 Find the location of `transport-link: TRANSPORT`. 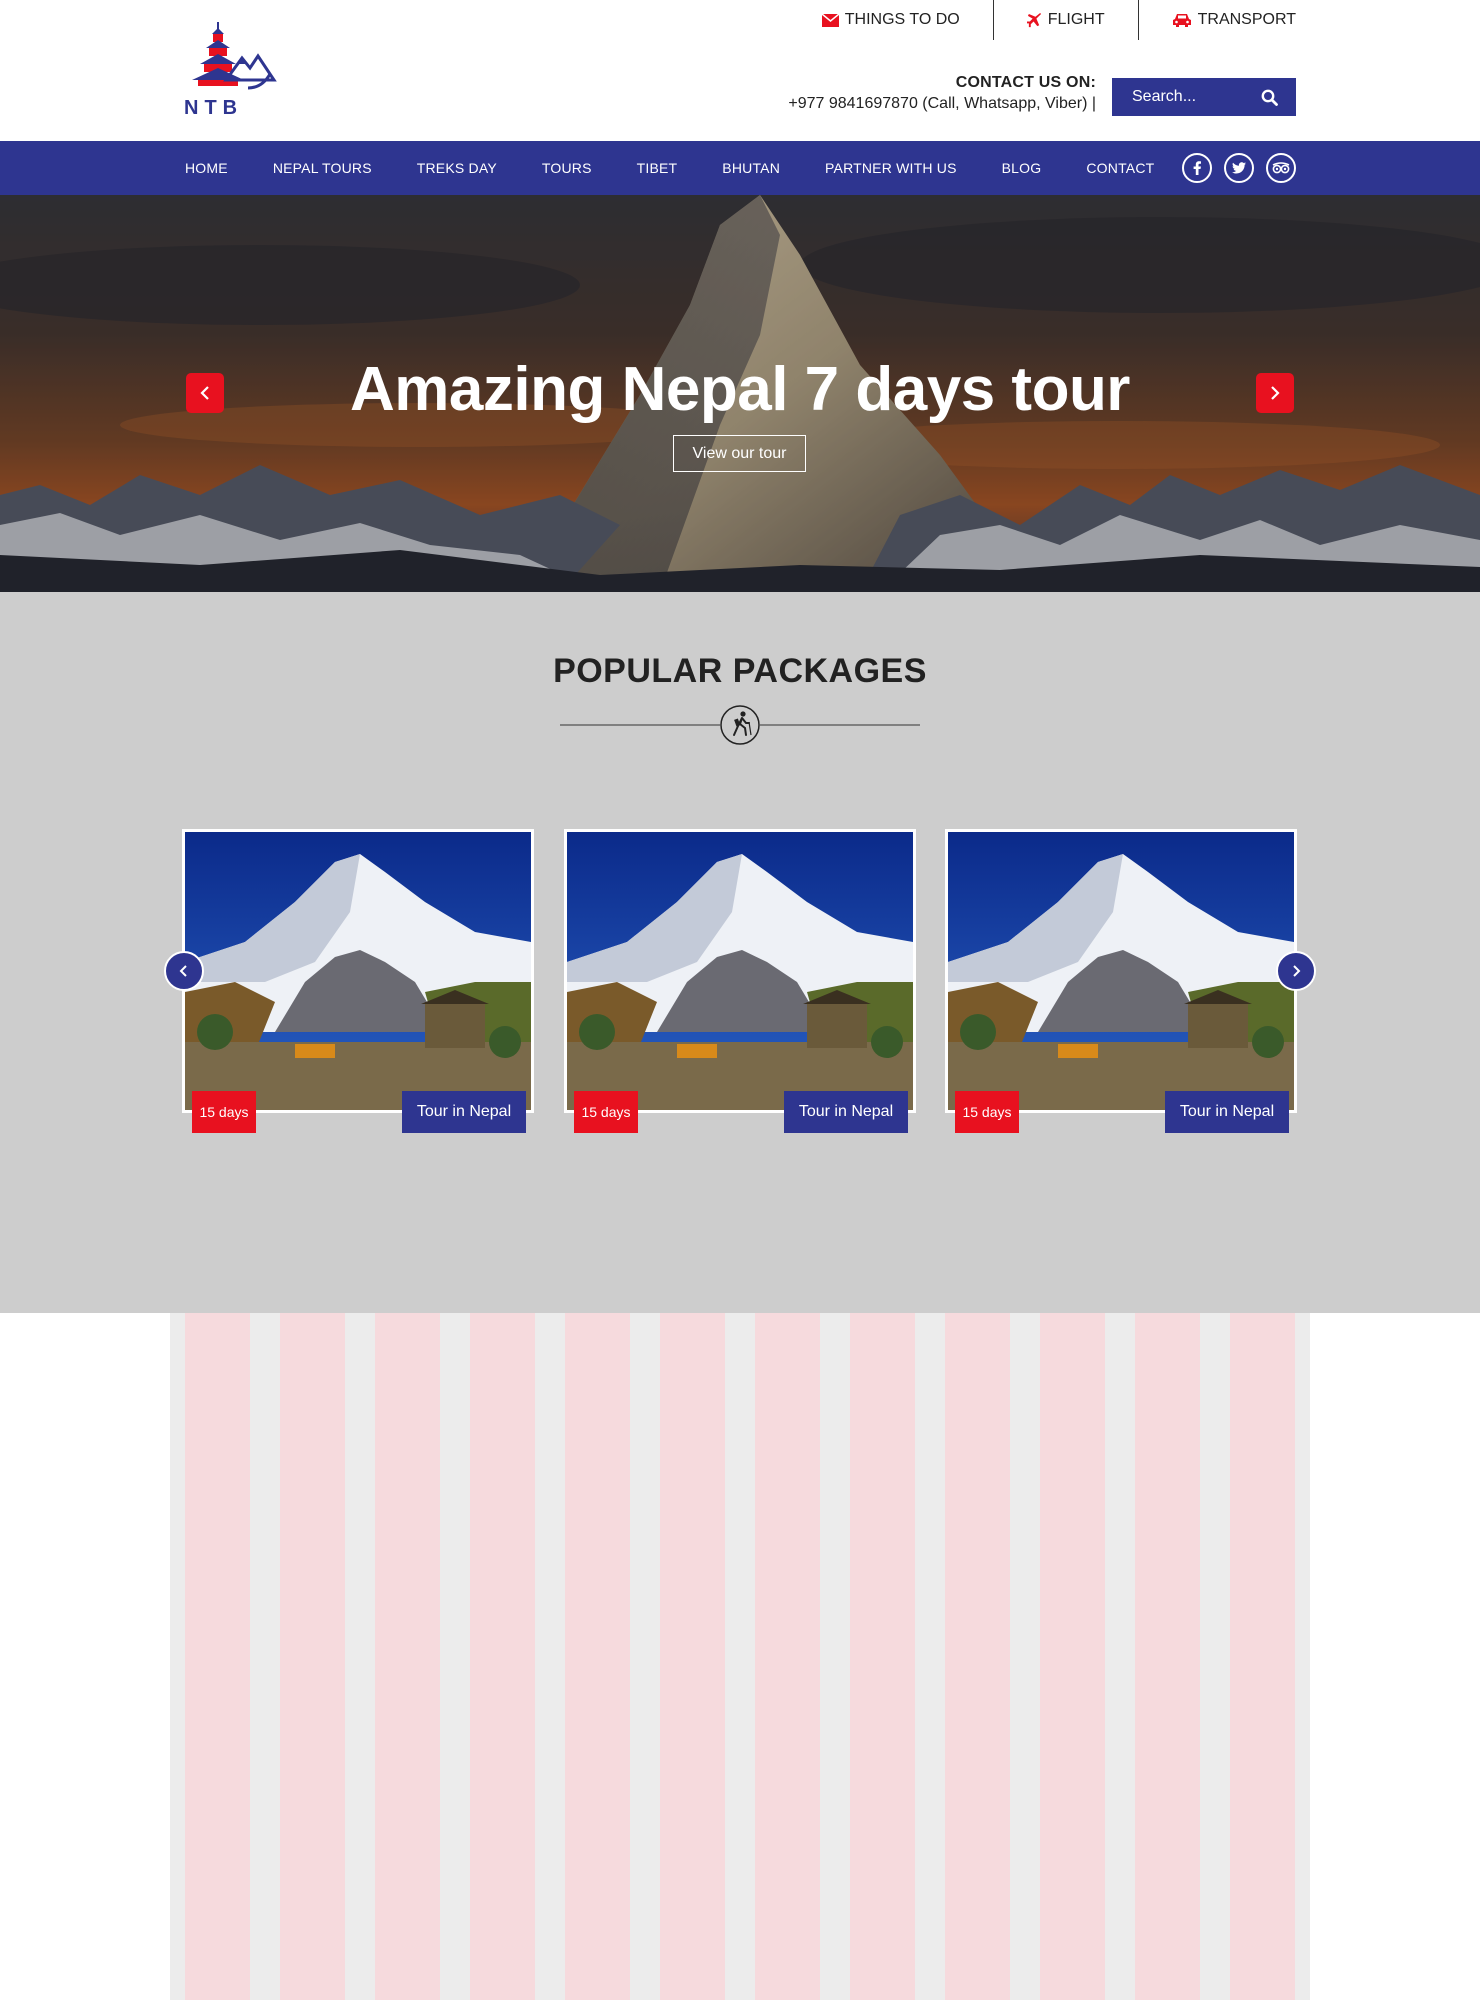

transport-link: TRANSPORT is located at coordinates (1216, 20).